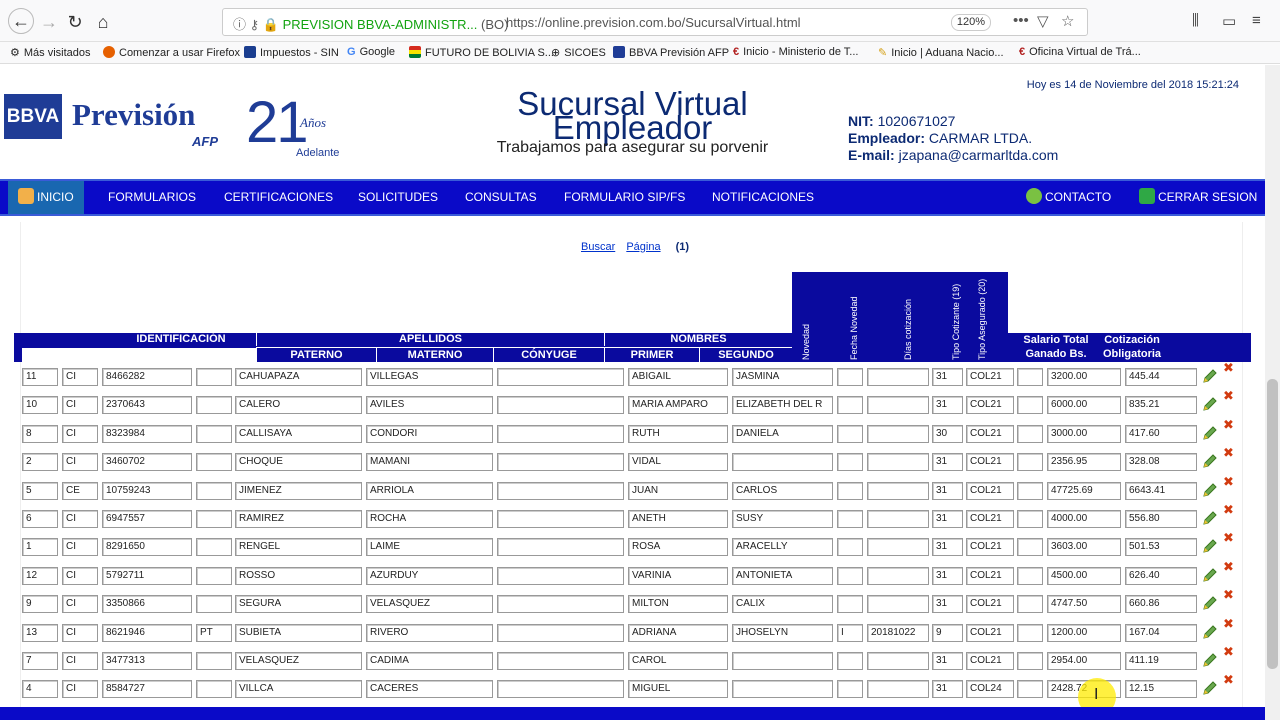  What do you see at coordinates (40, 405) in the screenshot?
I see `cell-row-number: 10` at bounding box center [40, 405].